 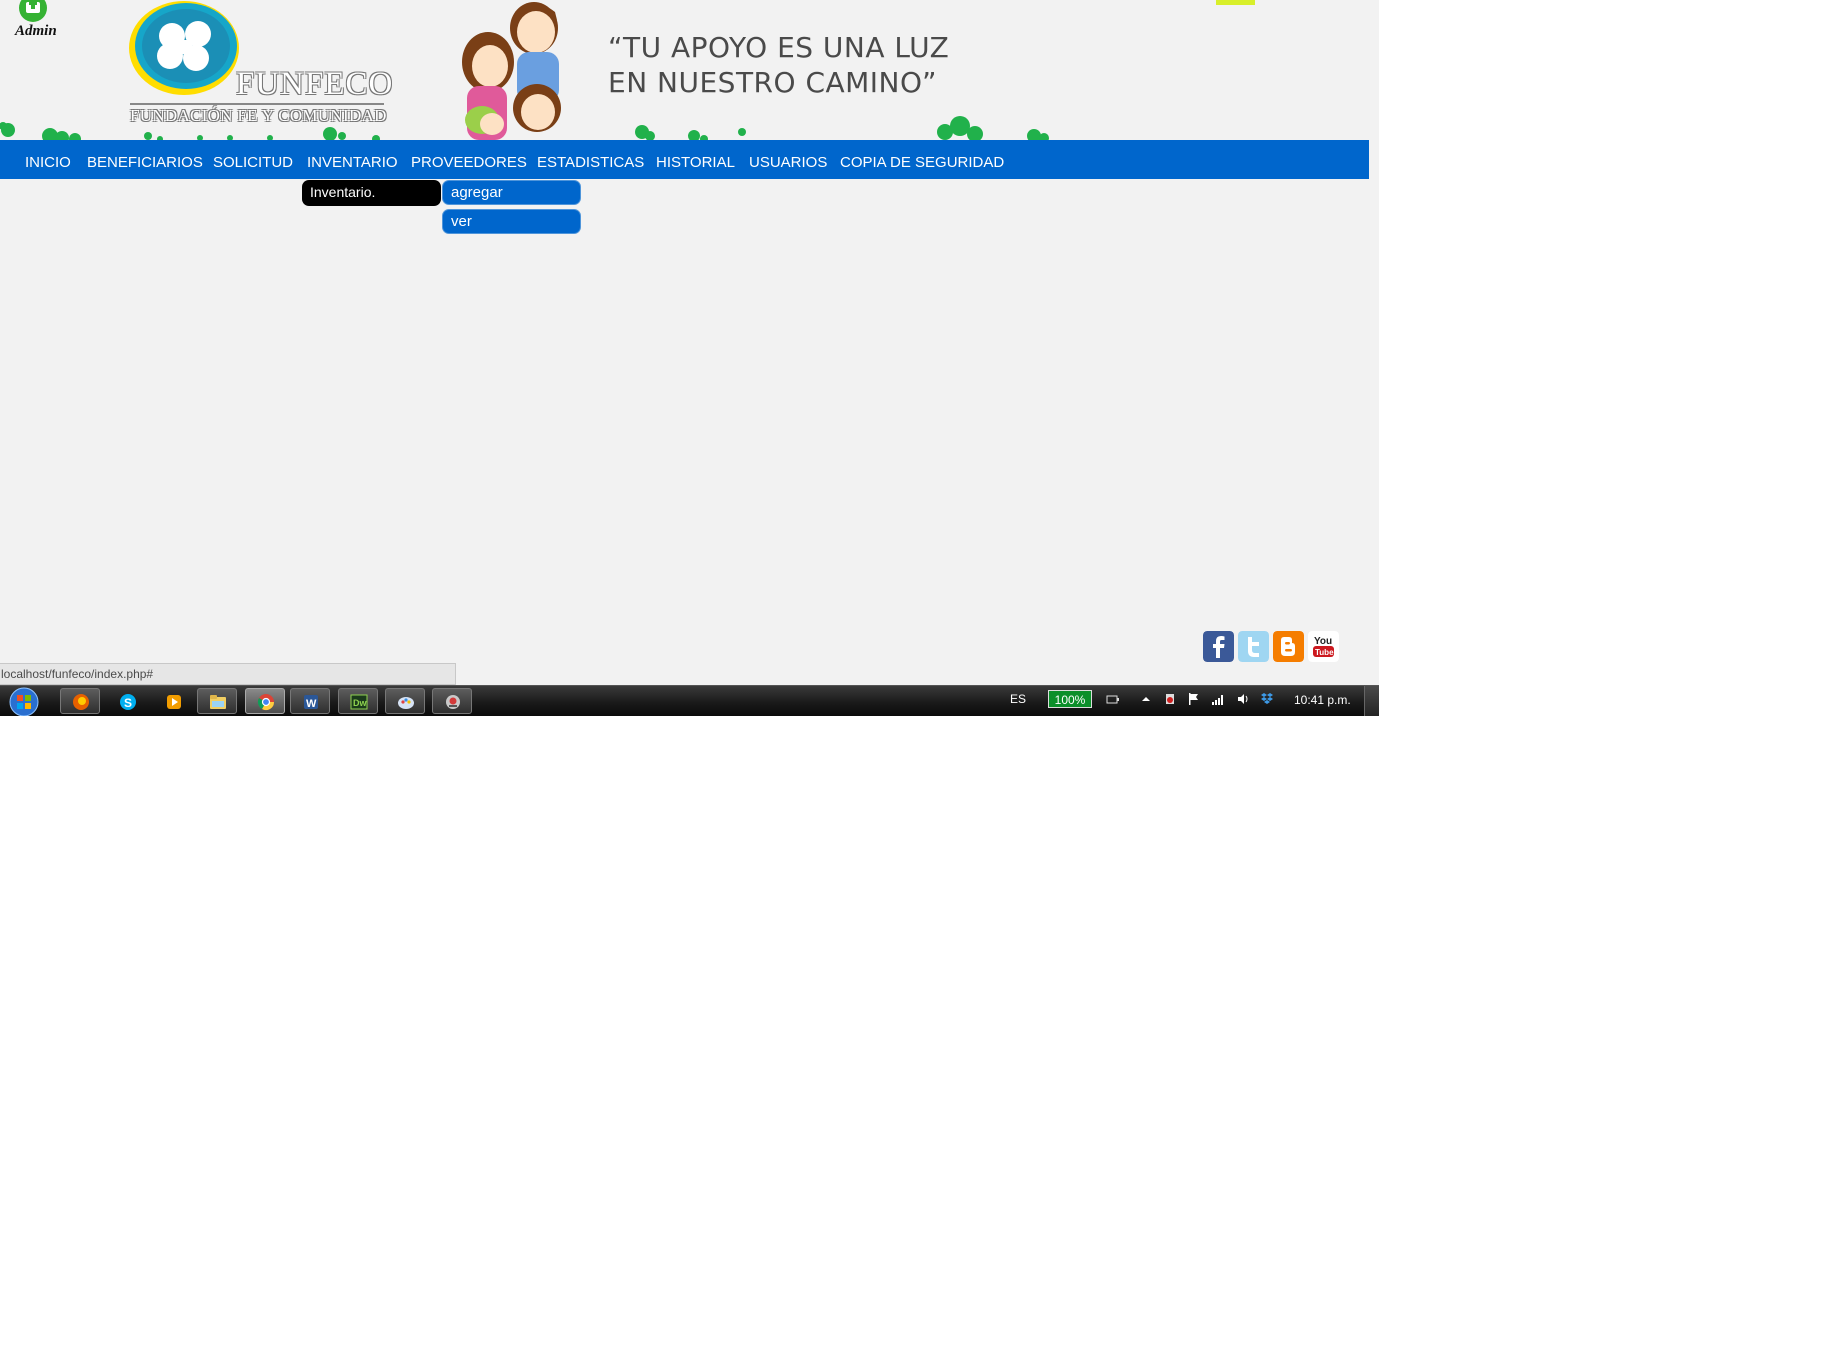 What do you see at coordinates (1267, 699) in the screenshot?
I see `dropbox-icon` at bounding box center [1267, 699].